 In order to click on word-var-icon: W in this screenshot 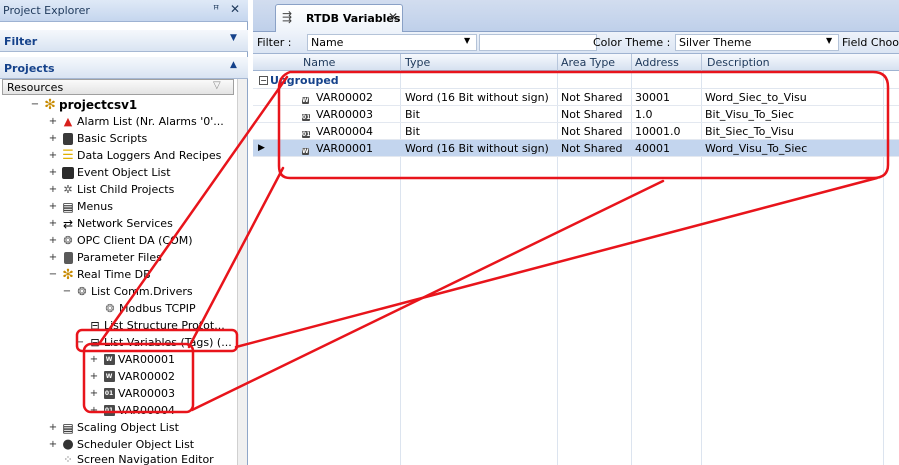, I will do `click(305, 151)`.